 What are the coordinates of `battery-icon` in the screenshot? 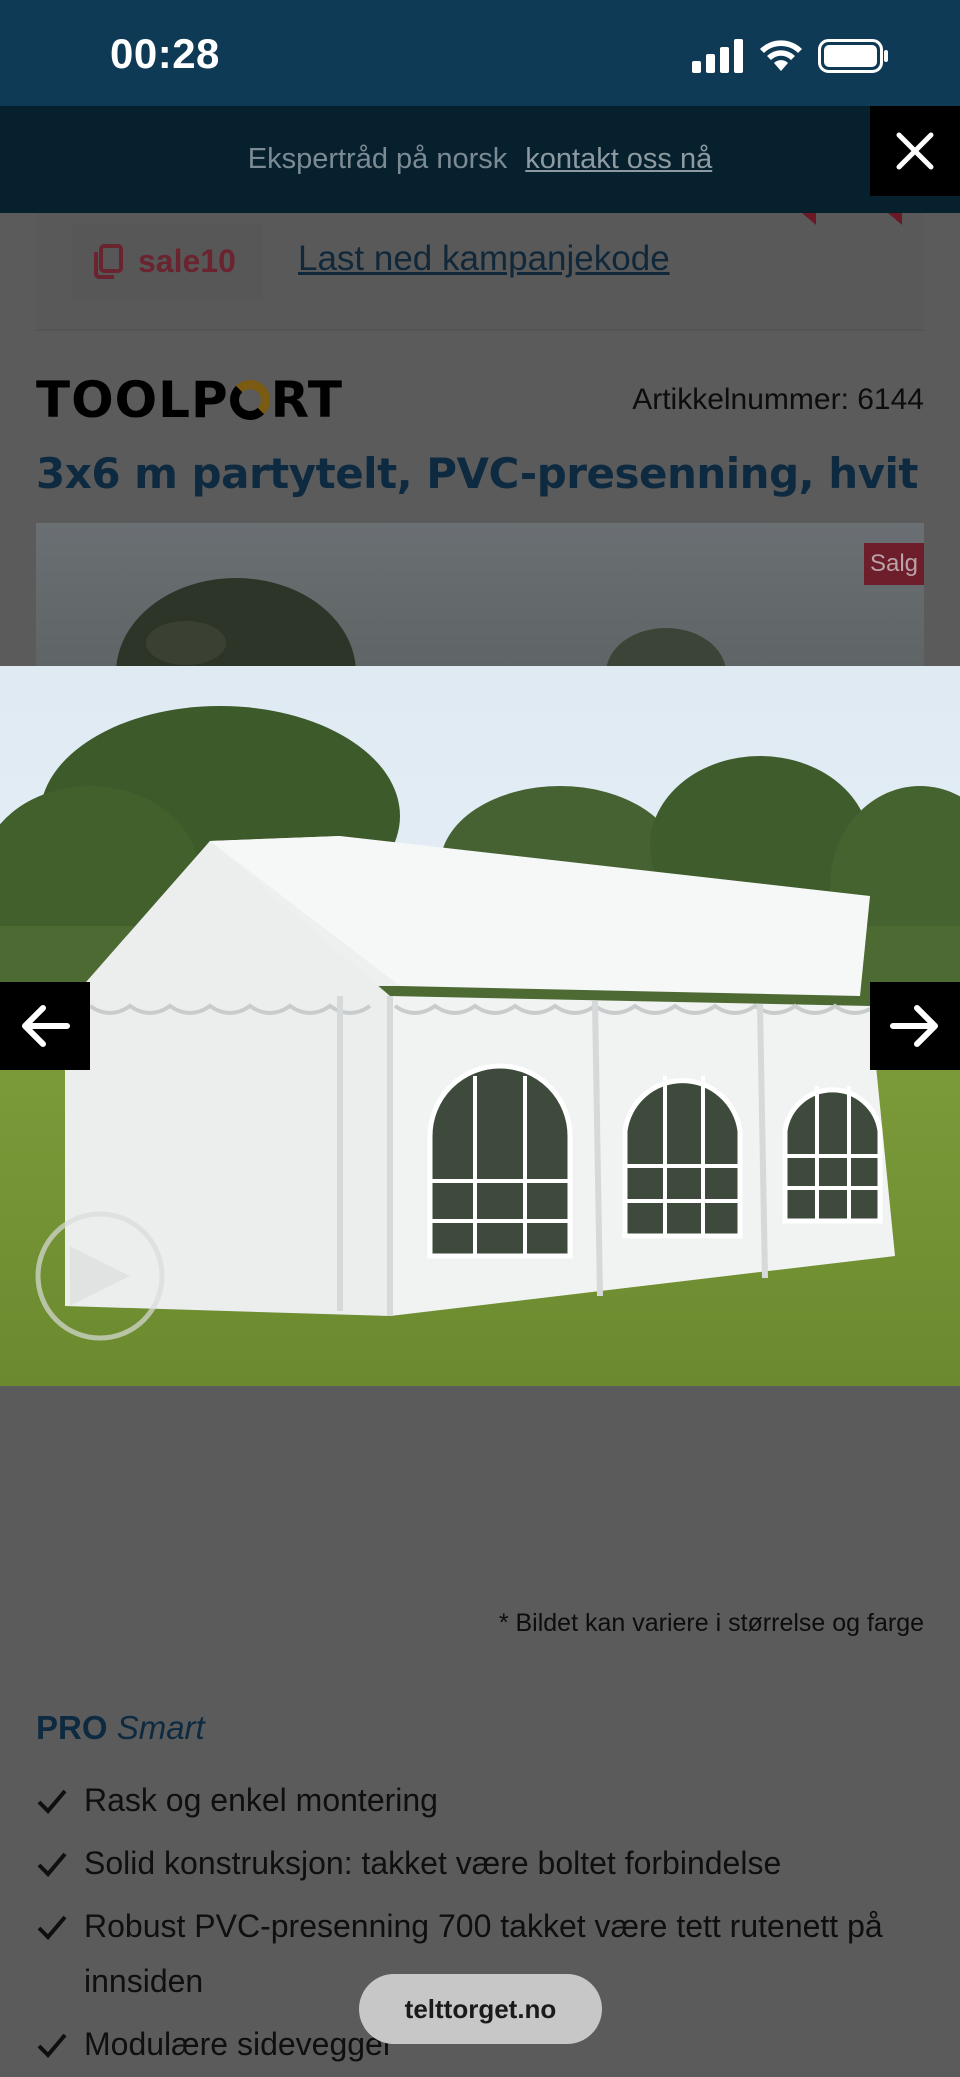 It's located at (853, 56).